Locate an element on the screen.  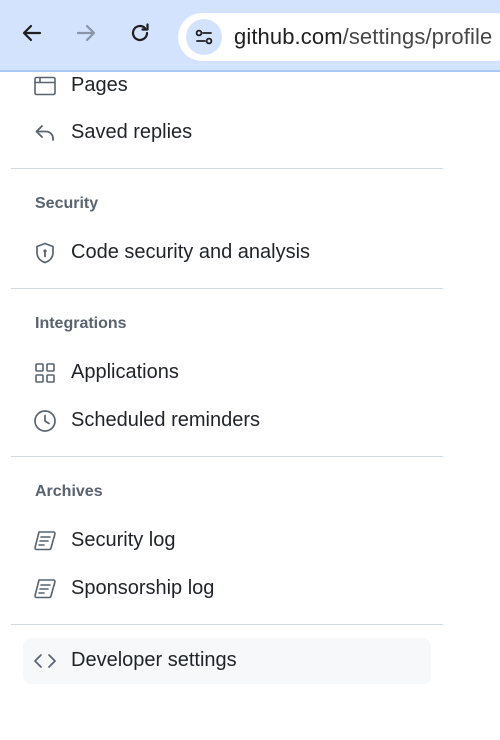
nav-item-label: Developer settings is located at coordinates (154, 660).